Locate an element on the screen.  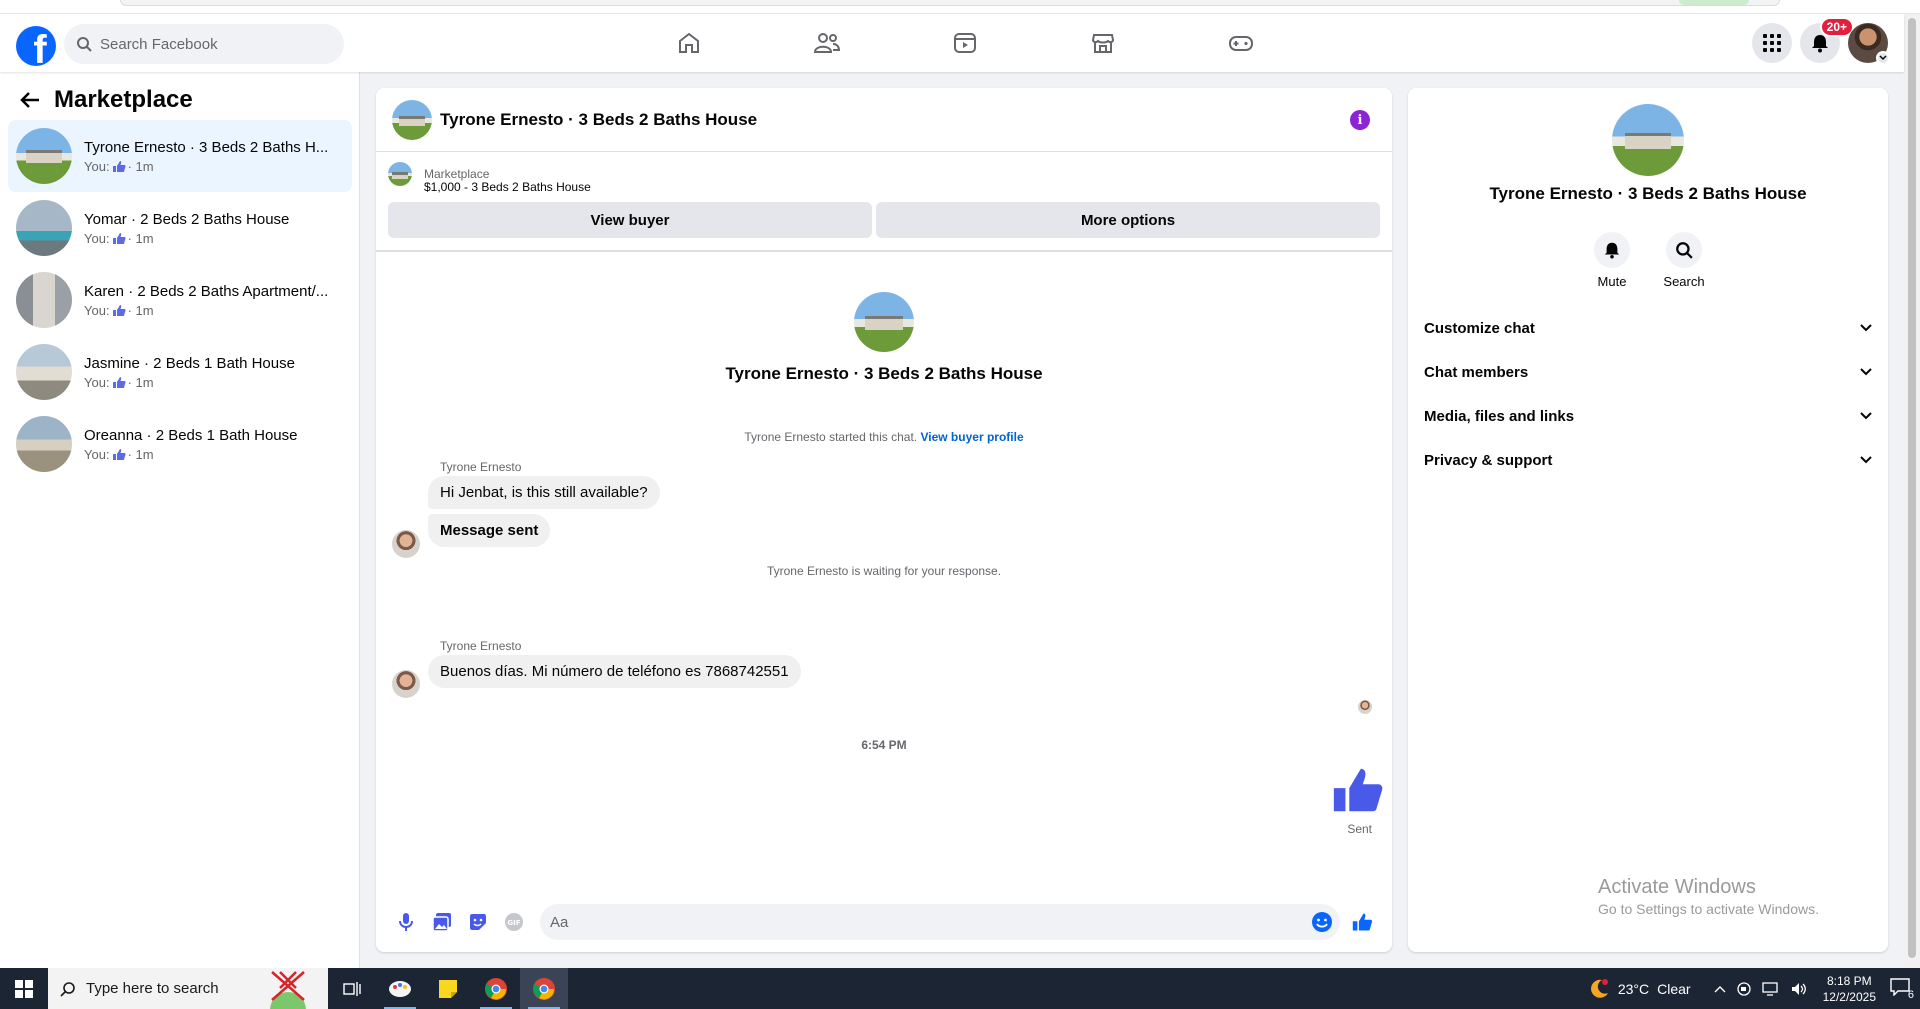
section-customize-chat: Customize chat is located at coordinates (1648, 328).